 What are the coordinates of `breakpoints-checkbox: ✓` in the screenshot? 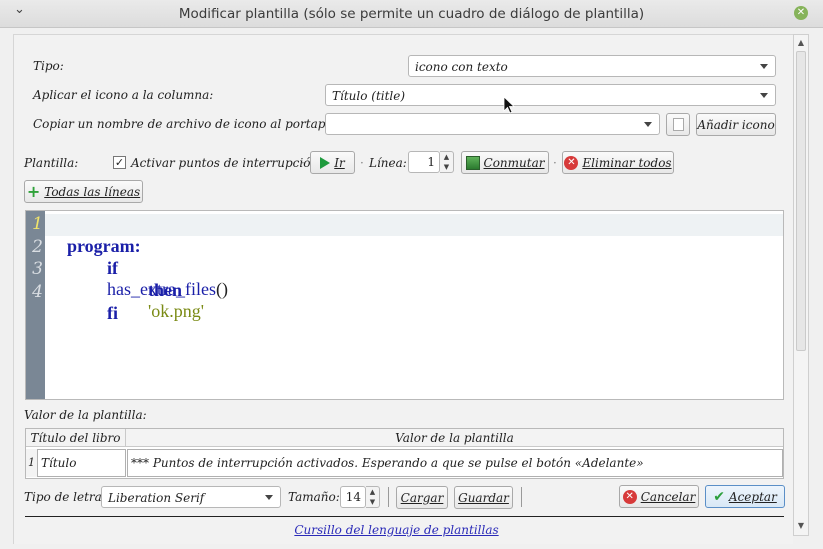 It's located at (119, 162).